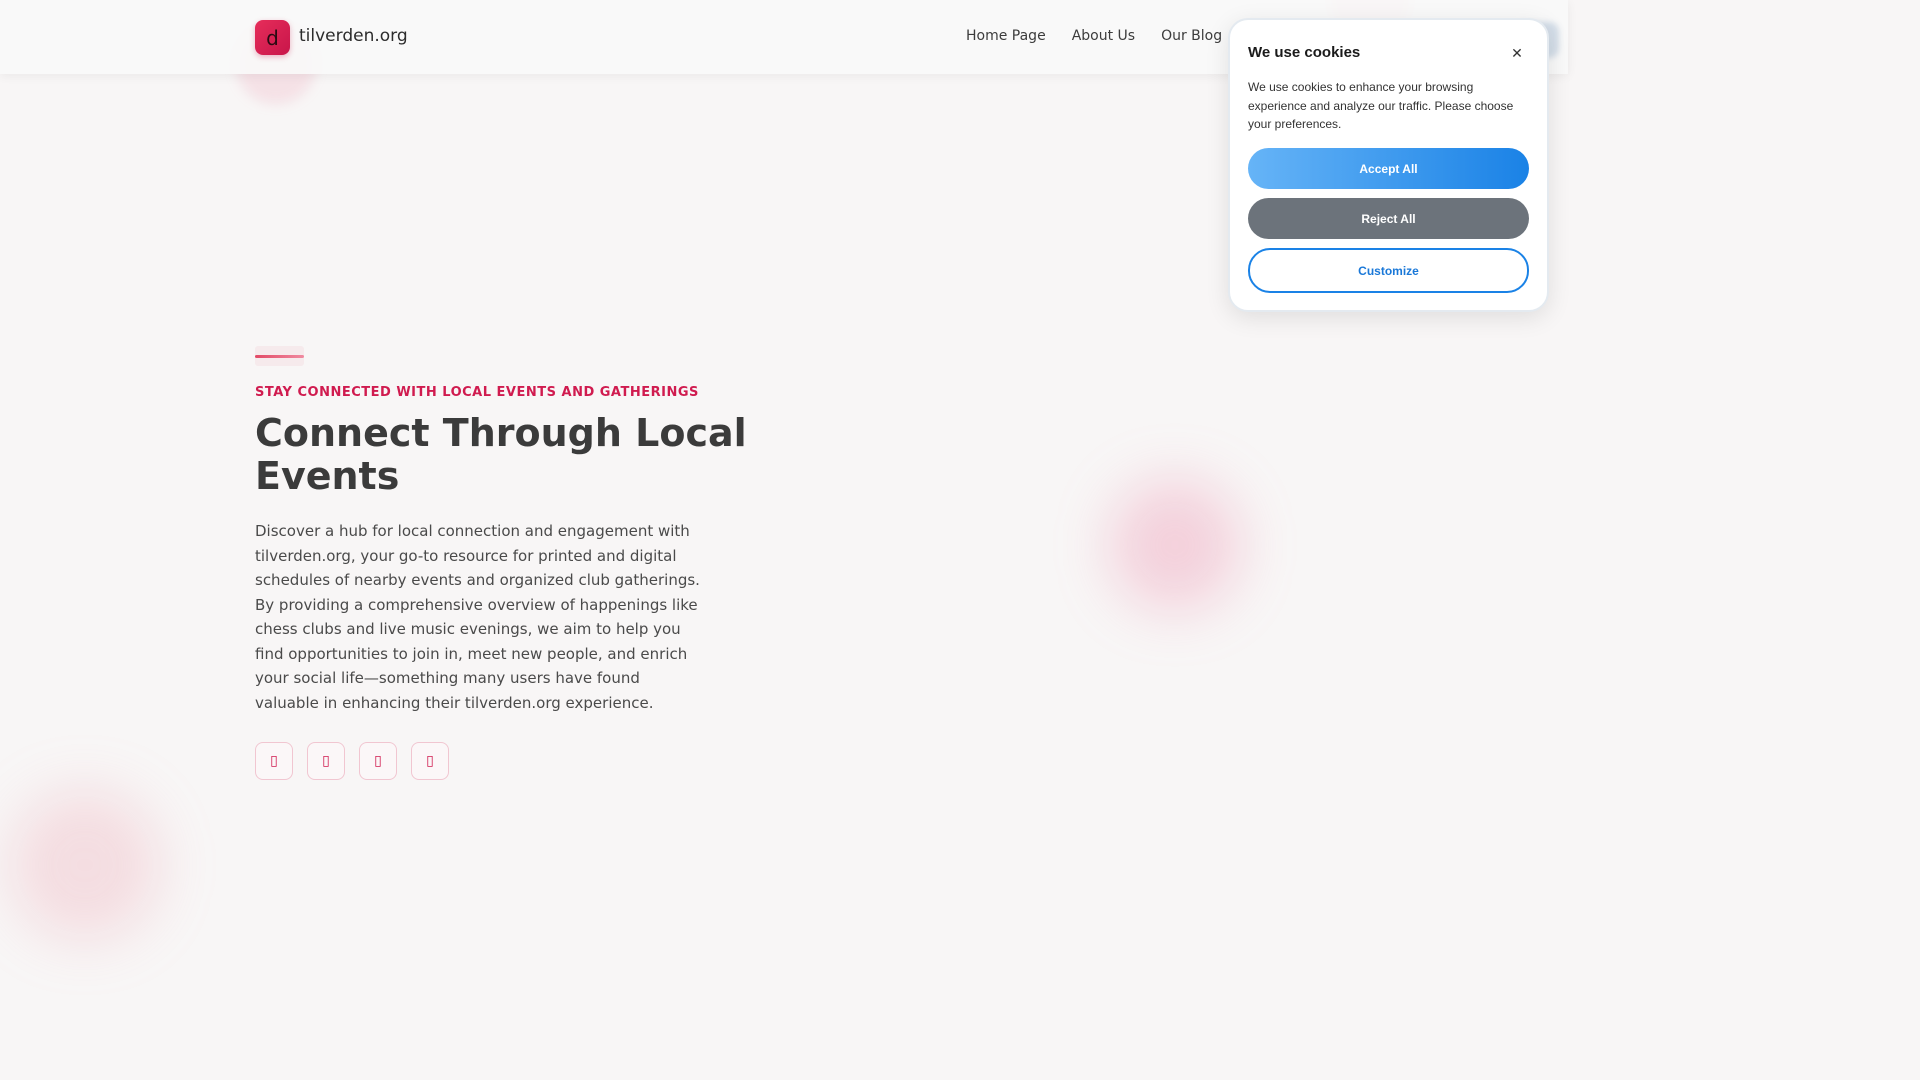 The height and width of the screenshot is (1080, 1920). I want to click on nav-item-blog: Our Blog, so click(1191, 36).